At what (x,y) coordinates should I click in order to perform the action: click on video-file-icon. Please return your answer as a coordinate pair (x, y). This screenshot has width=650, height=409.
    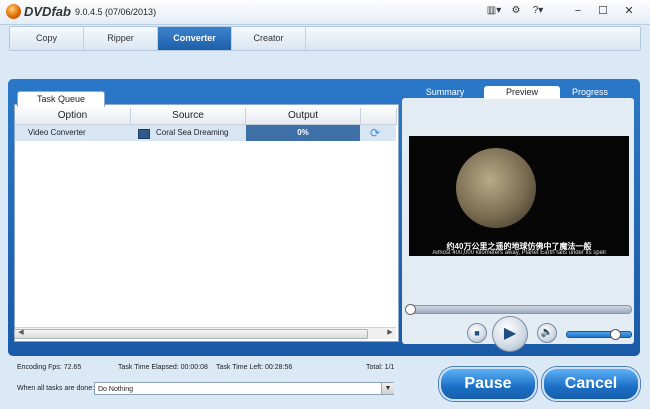
    Looking at the image, I should click on (144, 134).